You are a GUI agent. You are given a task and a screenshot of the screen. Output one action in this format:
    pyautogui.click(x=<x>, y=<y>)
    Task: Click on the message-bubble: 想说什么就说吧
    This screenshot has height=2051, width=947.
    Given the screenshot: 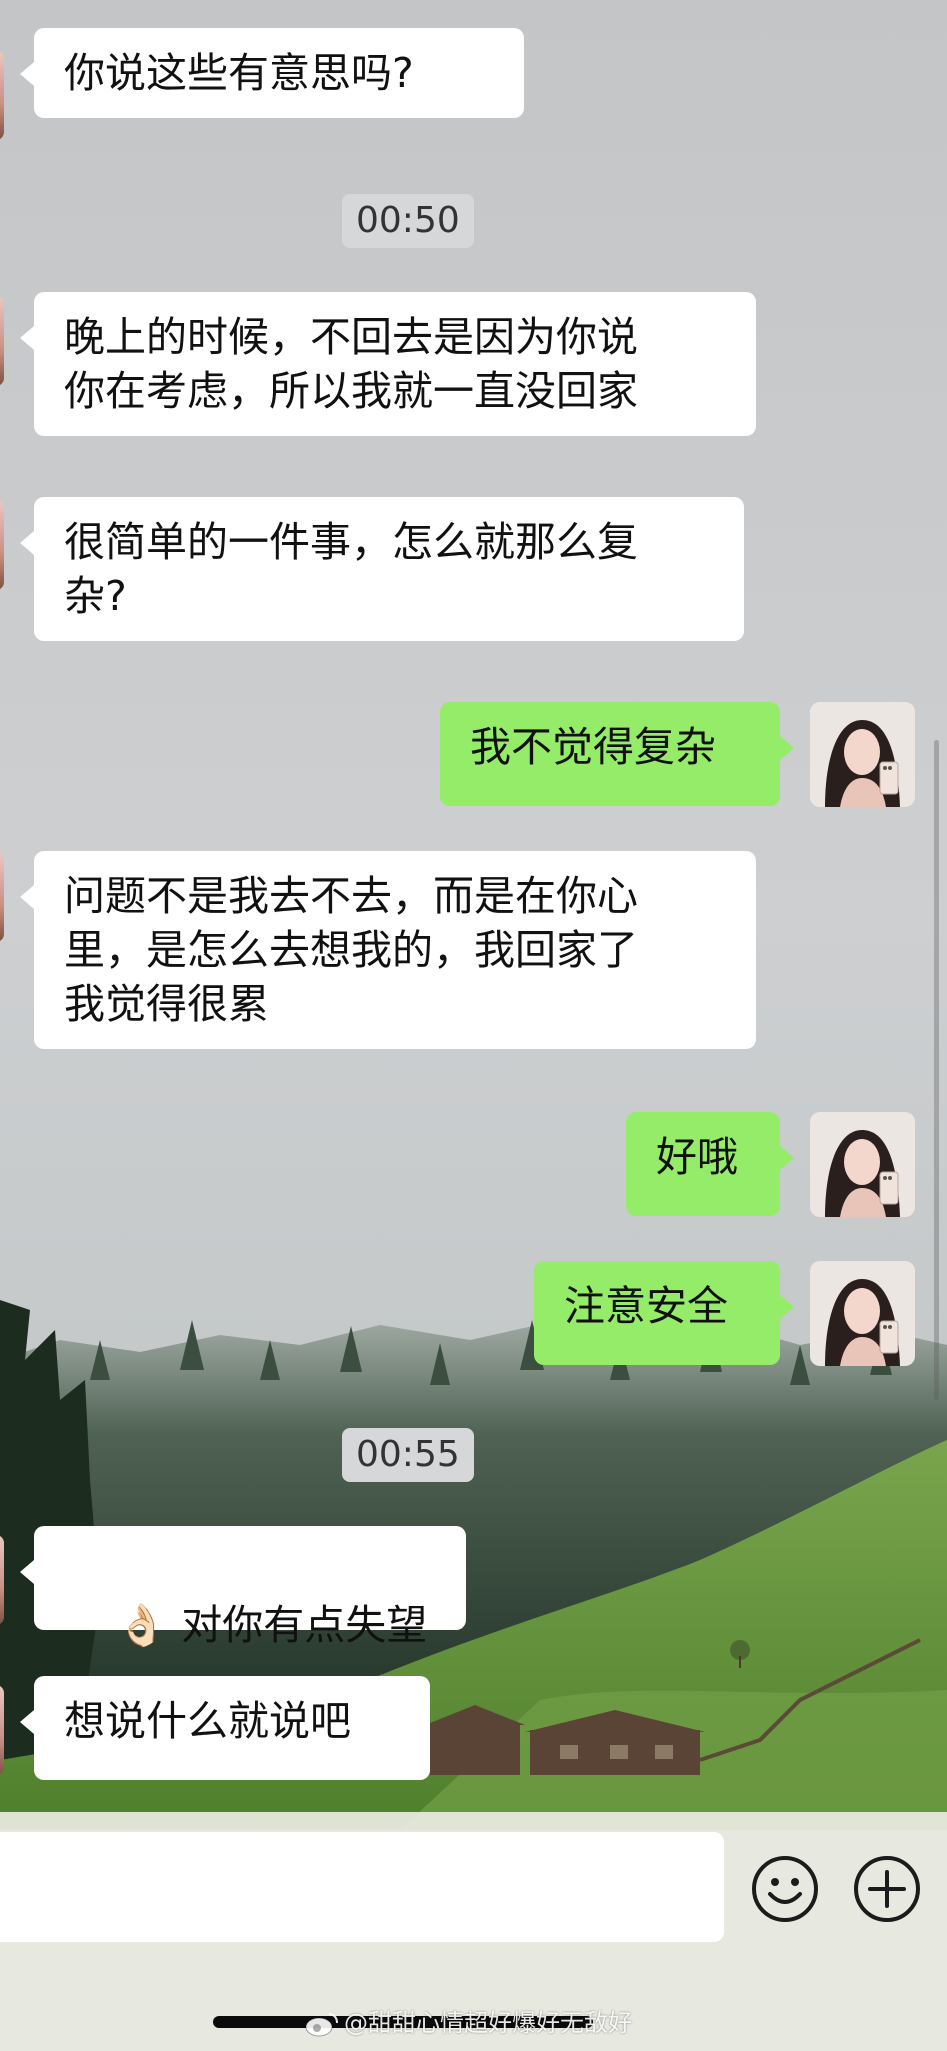 What is the action you would take?
    pyautogui.click(x=225, y=1728)
    